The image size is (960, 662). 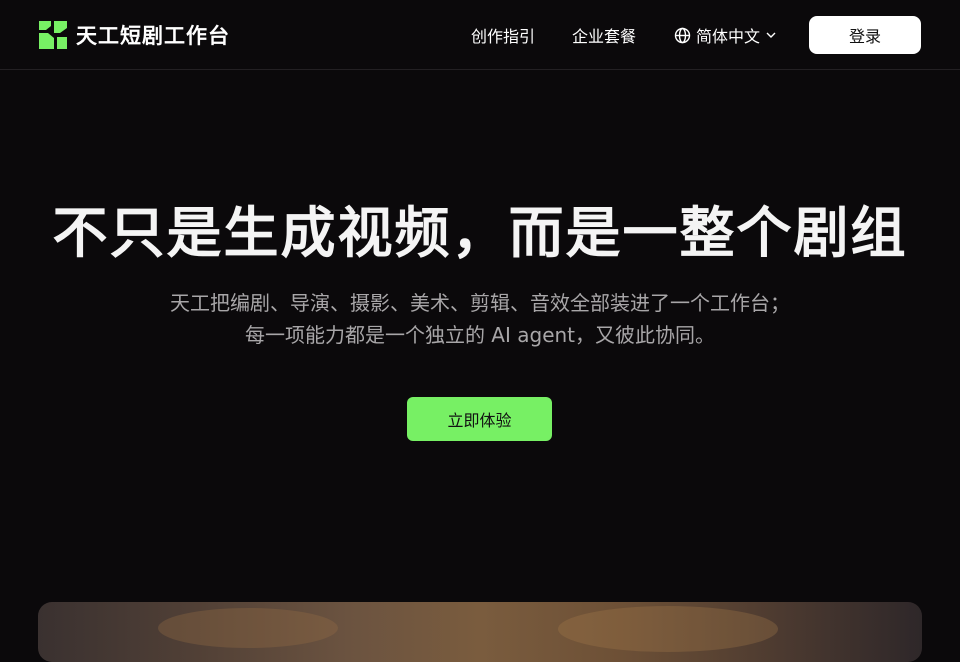 I want to click on language-selector: 简体中文, so click(x=725, y=35).